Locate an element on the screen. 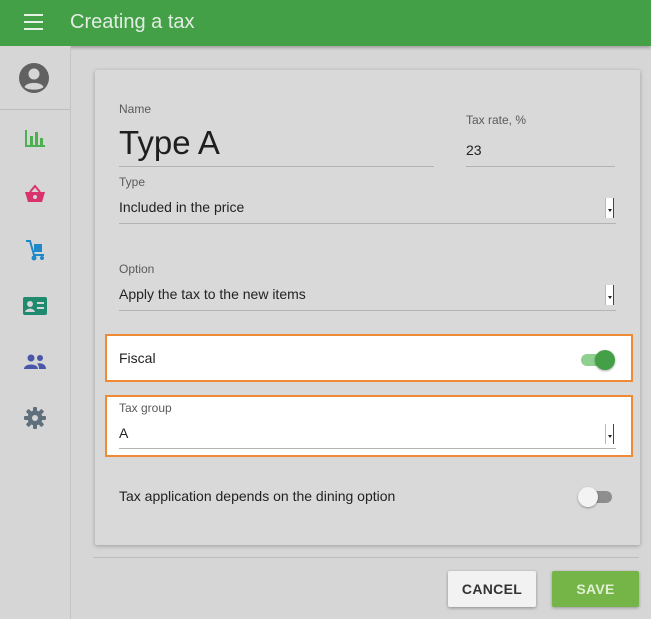 The height and width of the screenshot is (619, 651). sidebar-item-customers is located at coordinates (35, 362).